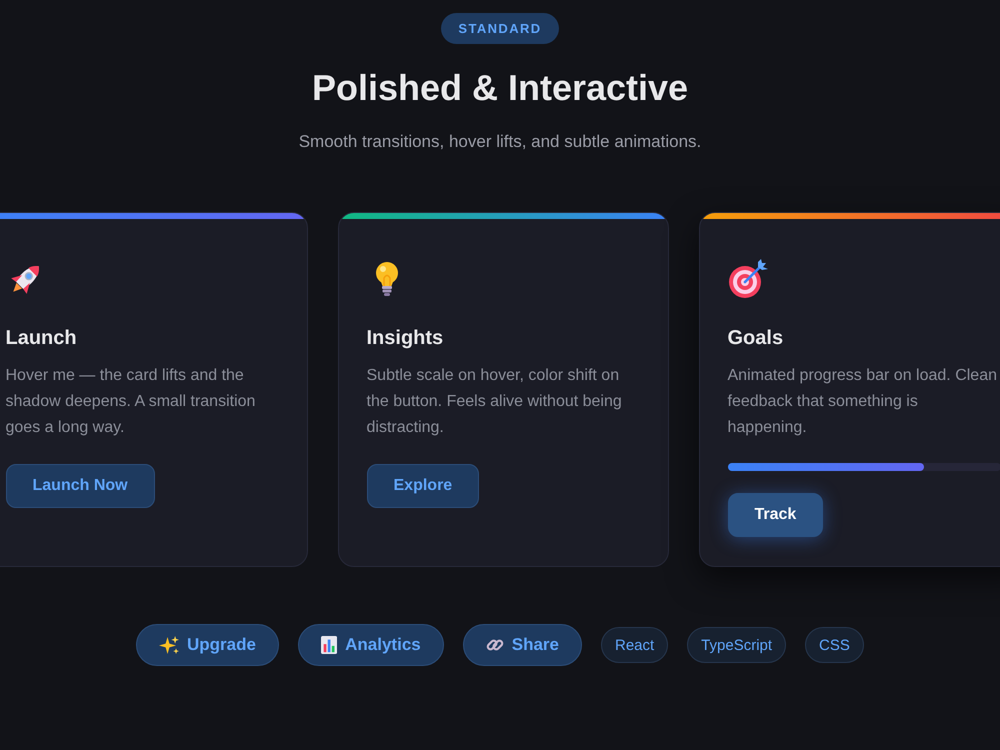 The image size is (1000, 750). What do you see at coordinates (834, 645) in the screenshot?
I see `tag-chip: CSS` at bounding box center [834, 645].